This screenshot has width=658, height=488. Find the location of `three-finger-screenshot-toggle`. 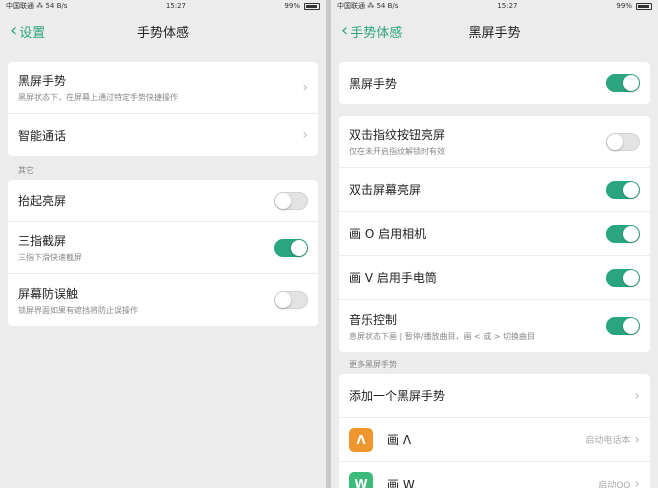

three-finger-screenshot-toggle is located at coordinates (291, 247).